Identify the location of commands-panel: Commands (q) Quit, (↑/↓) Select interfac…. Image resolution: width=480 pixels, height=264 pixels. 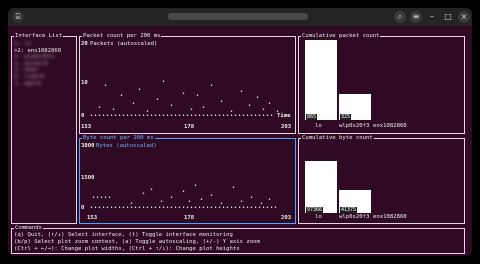
(238, 239).